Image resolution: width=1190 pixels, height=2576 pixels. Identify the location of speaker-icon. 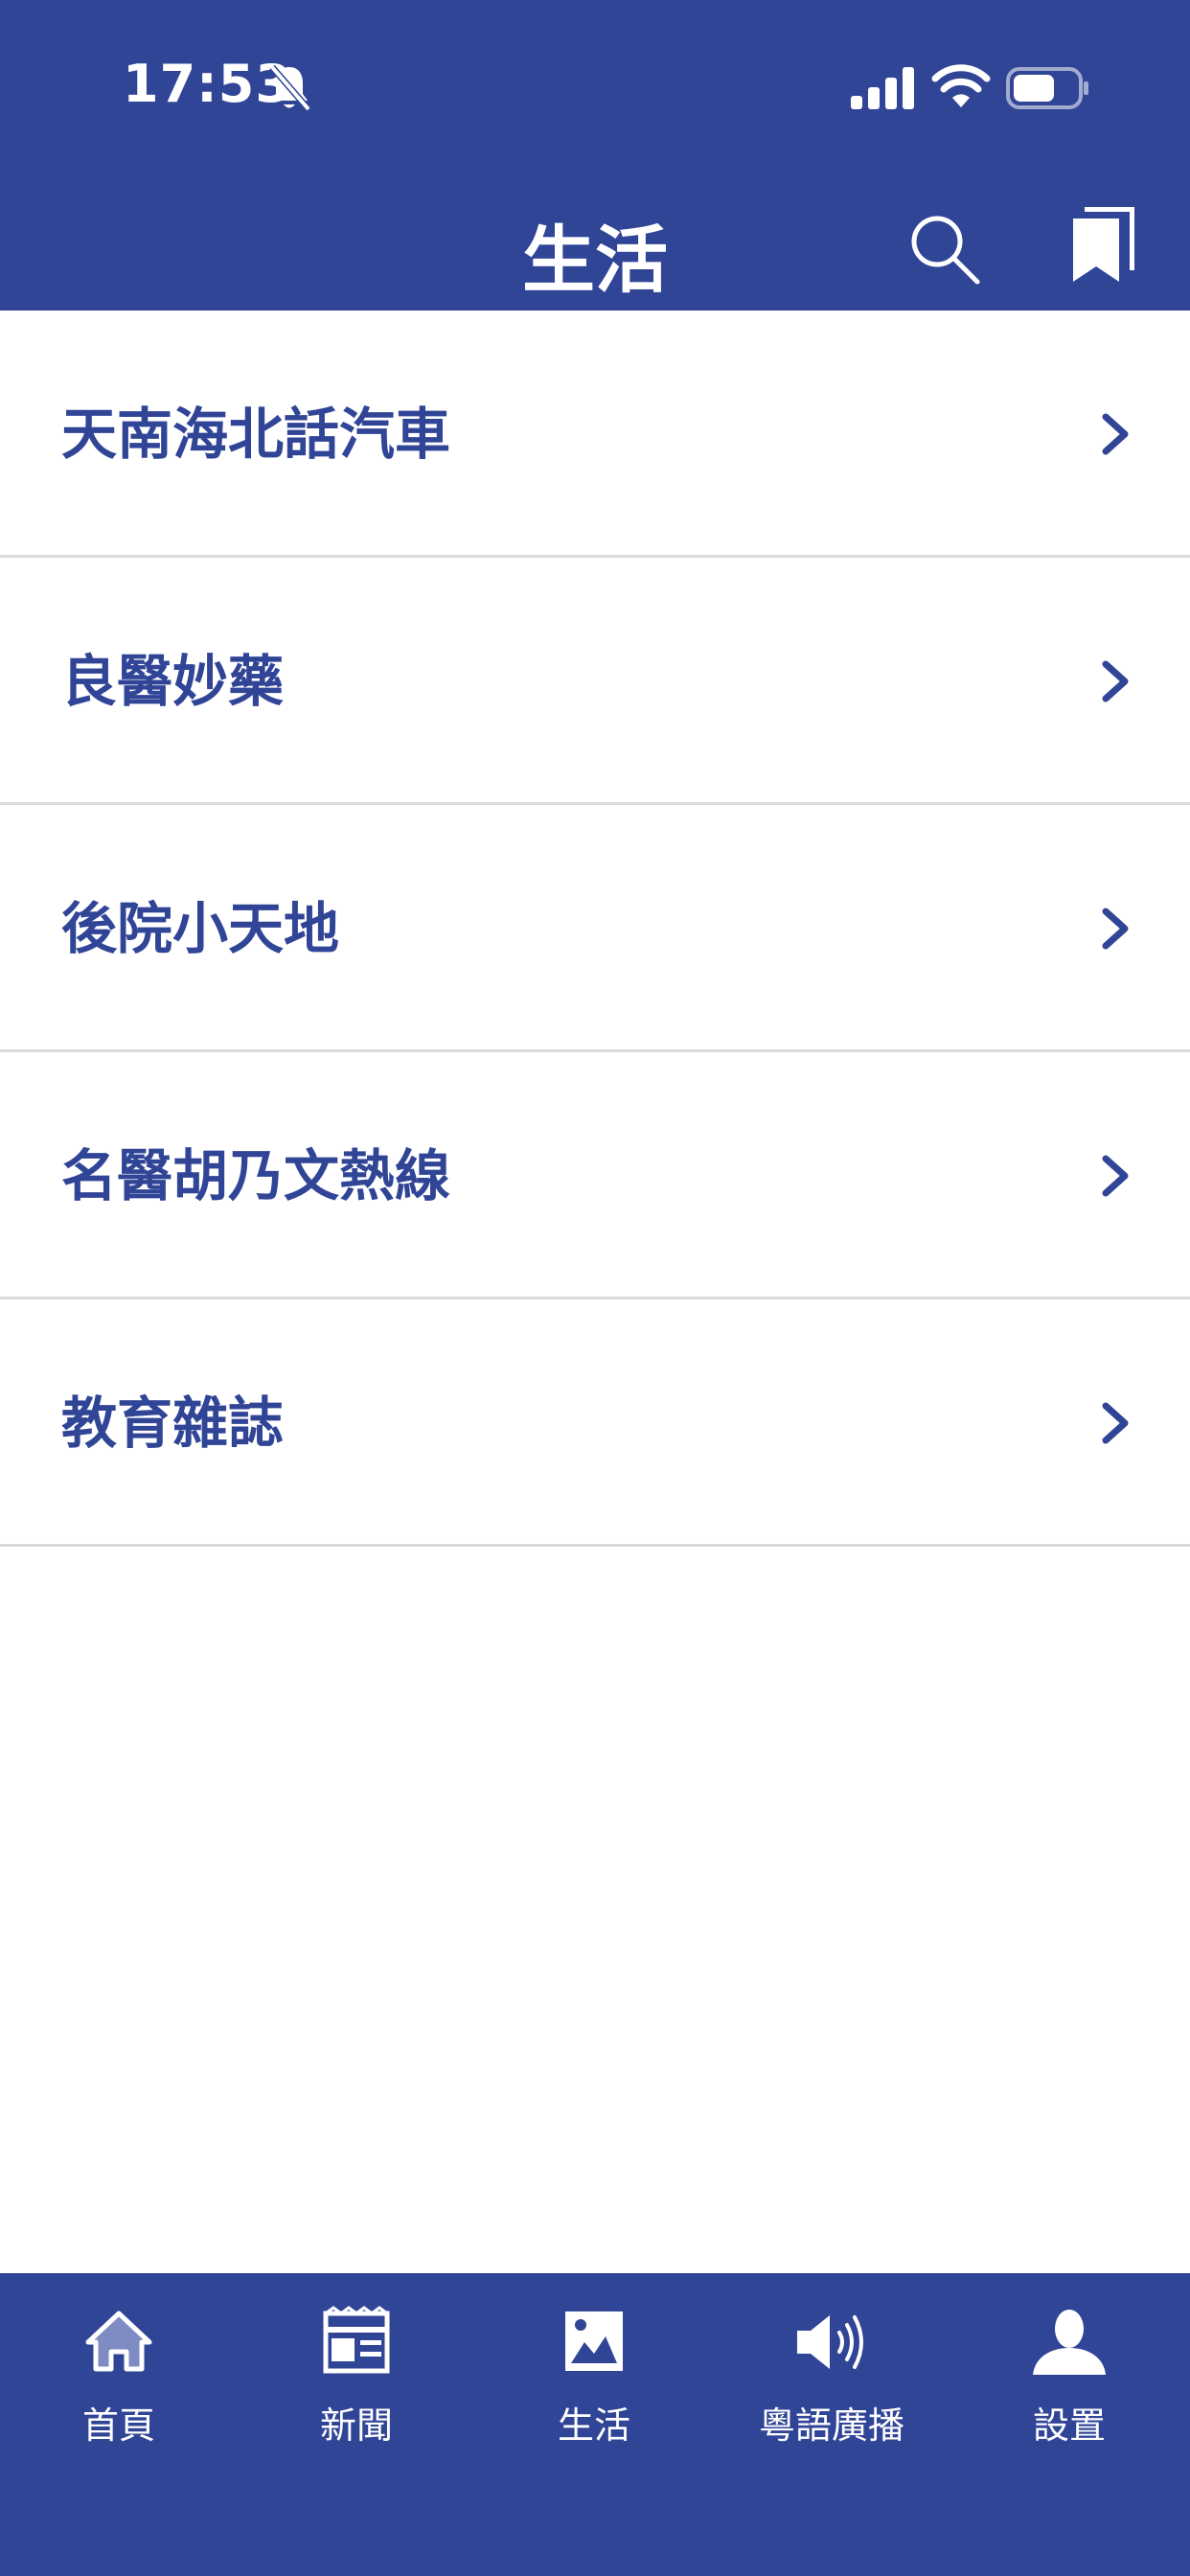
(830, 2342).